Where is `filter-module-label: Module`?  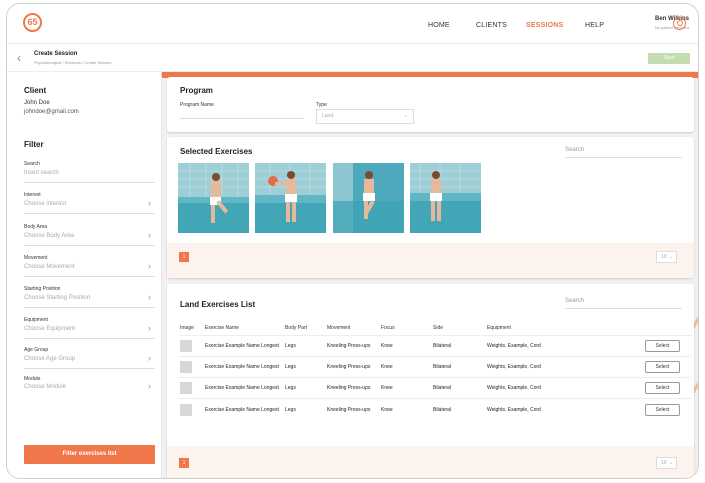 filter-module-label: Module is located at coordinates (32, 379).